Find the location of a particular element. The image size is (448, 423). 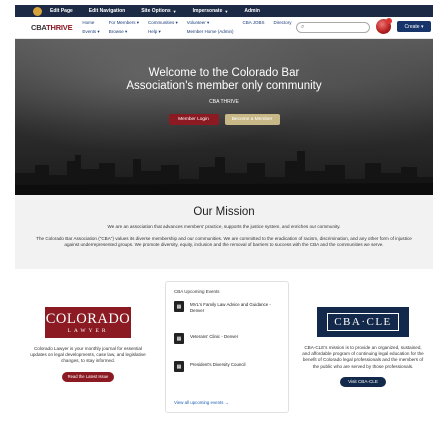

admin-edit-page: Edit Page is located at coordinates (61, 11).